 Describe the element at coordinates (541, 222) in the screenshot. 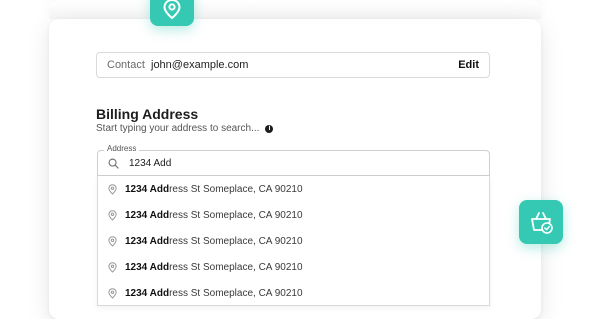

I see `basket-check-icon` at that location.